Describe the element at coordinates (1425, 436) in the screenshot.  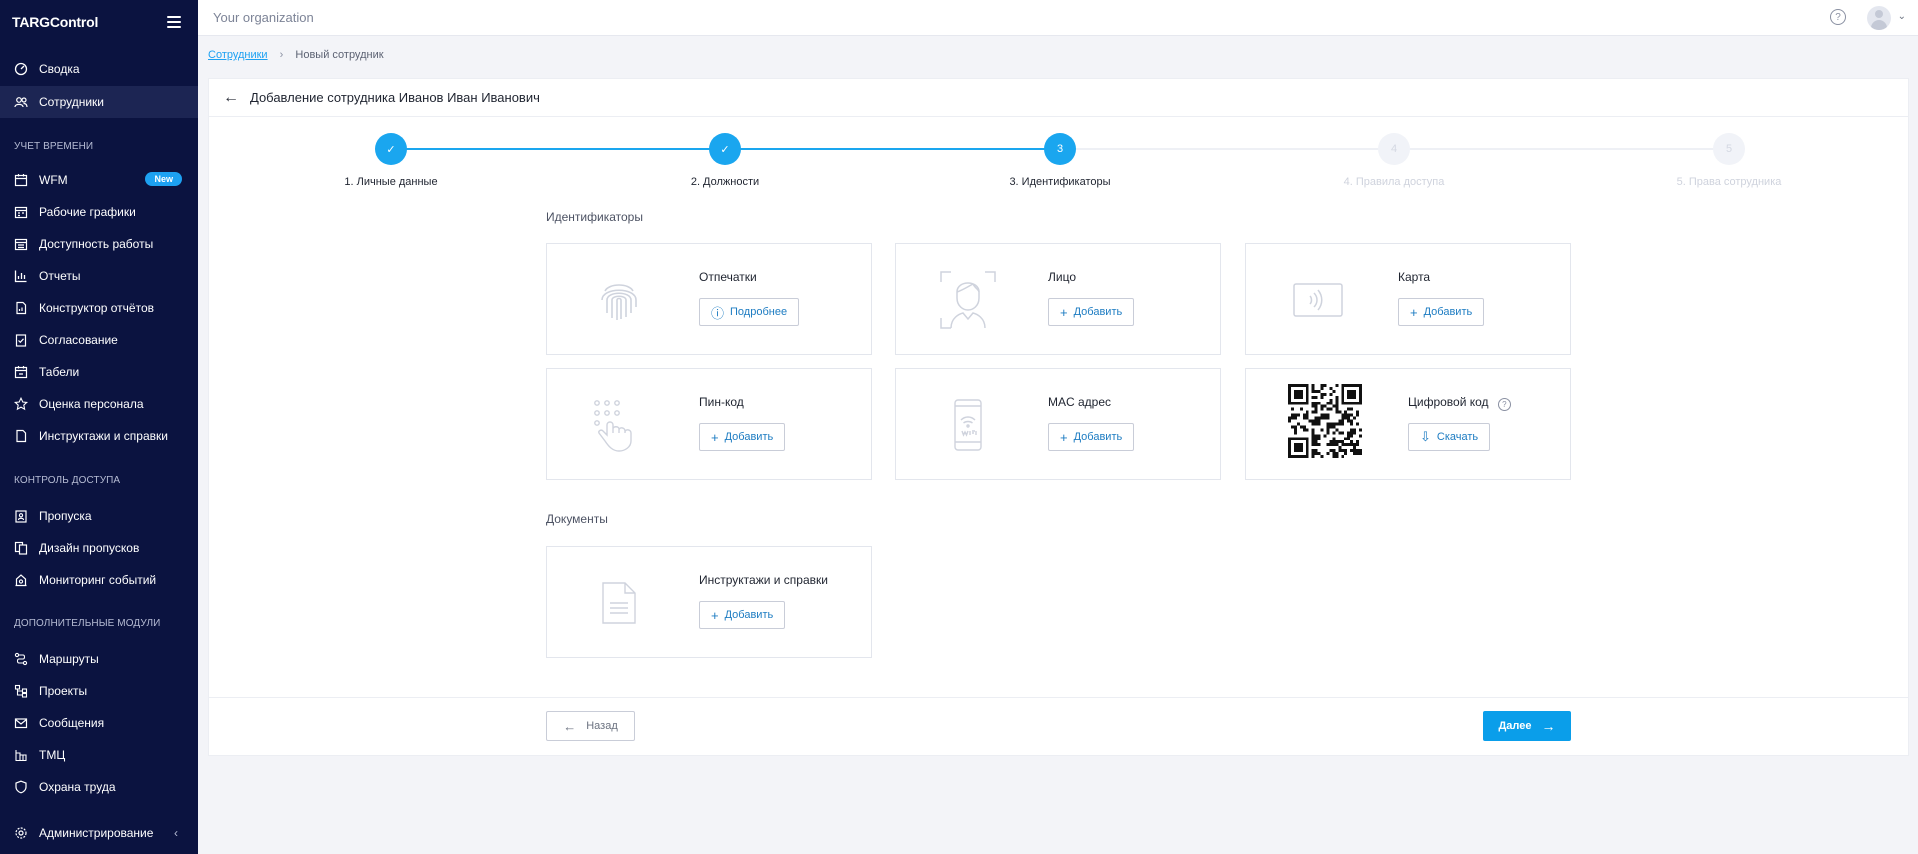
I see `download-icon: ⇩` at that location.